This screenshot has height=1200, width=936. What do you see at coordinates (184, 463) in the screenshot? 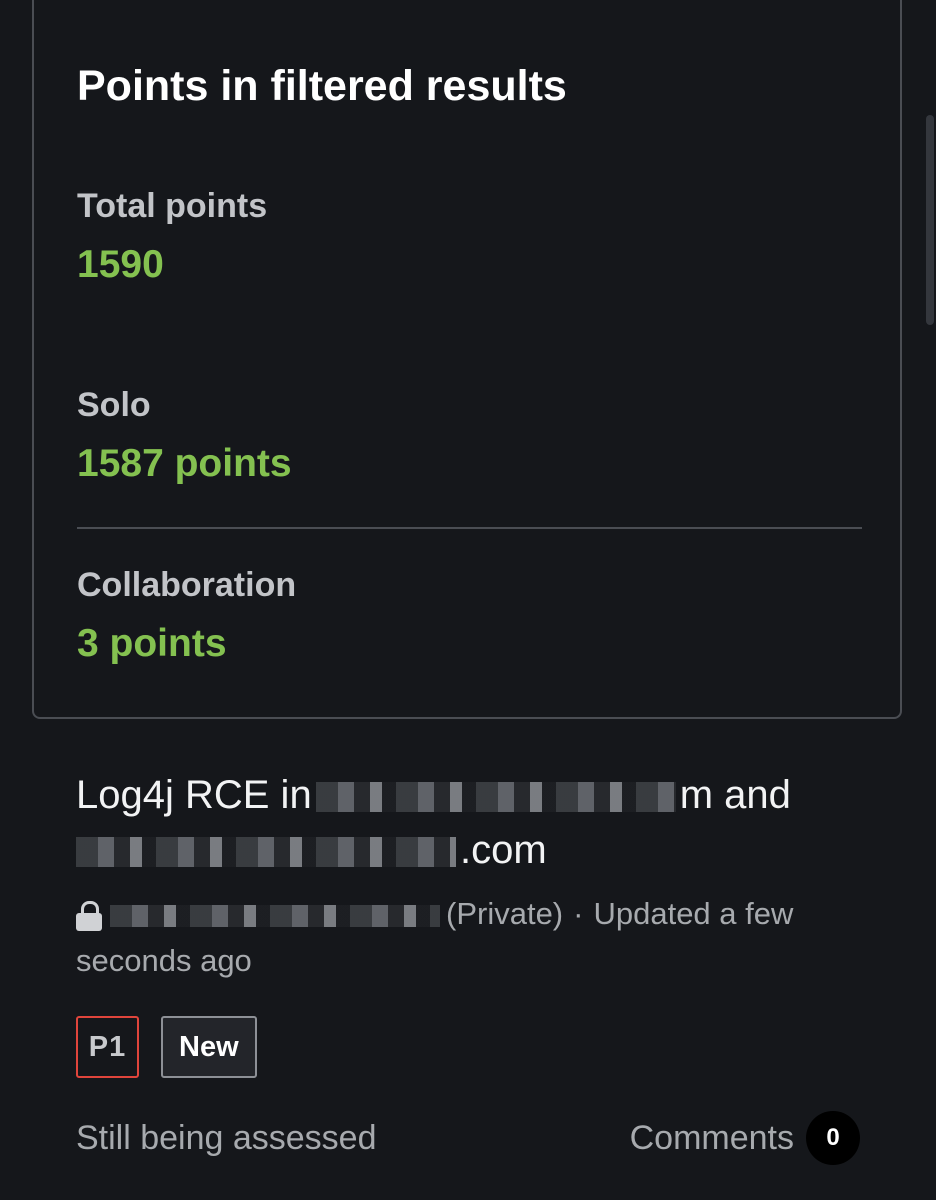
I see `solo-points-value: 1587 points` at bounding box center [184, 463].